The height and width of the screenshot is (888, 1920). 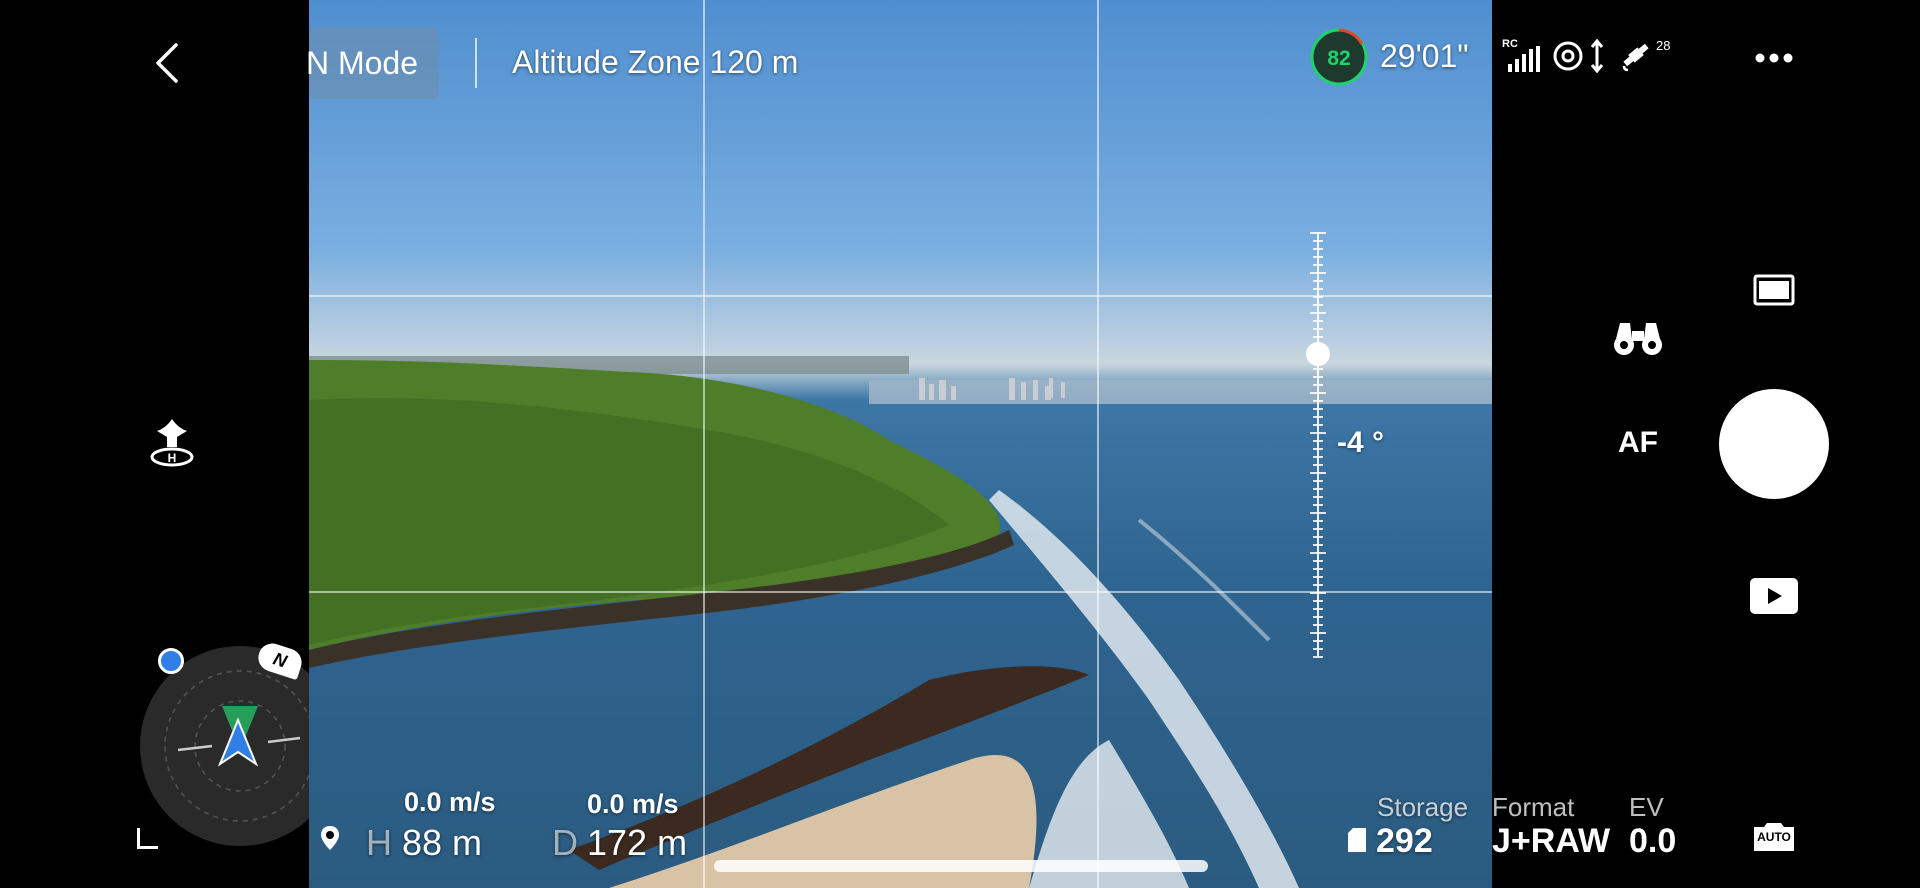 What do you see at coordinates (637, 842) in the screenshot?
I see `distance-value: 172 m` at bounding box center [637, 842].